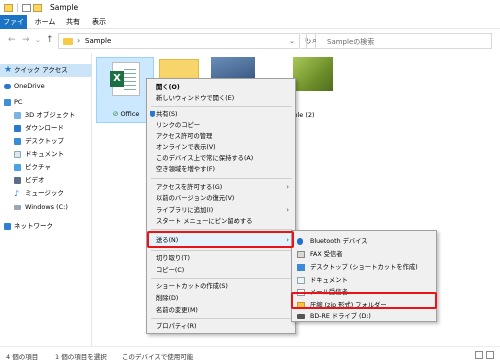 This screenshot has width=500, height=363. I want to click on up-icon: ↑, so click(50, 40).